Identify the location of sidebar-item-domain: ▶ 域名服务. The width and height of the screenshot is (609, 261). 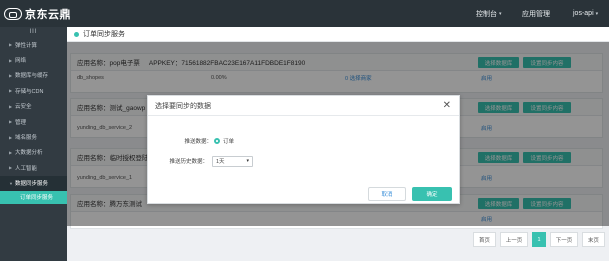
(33, 136).